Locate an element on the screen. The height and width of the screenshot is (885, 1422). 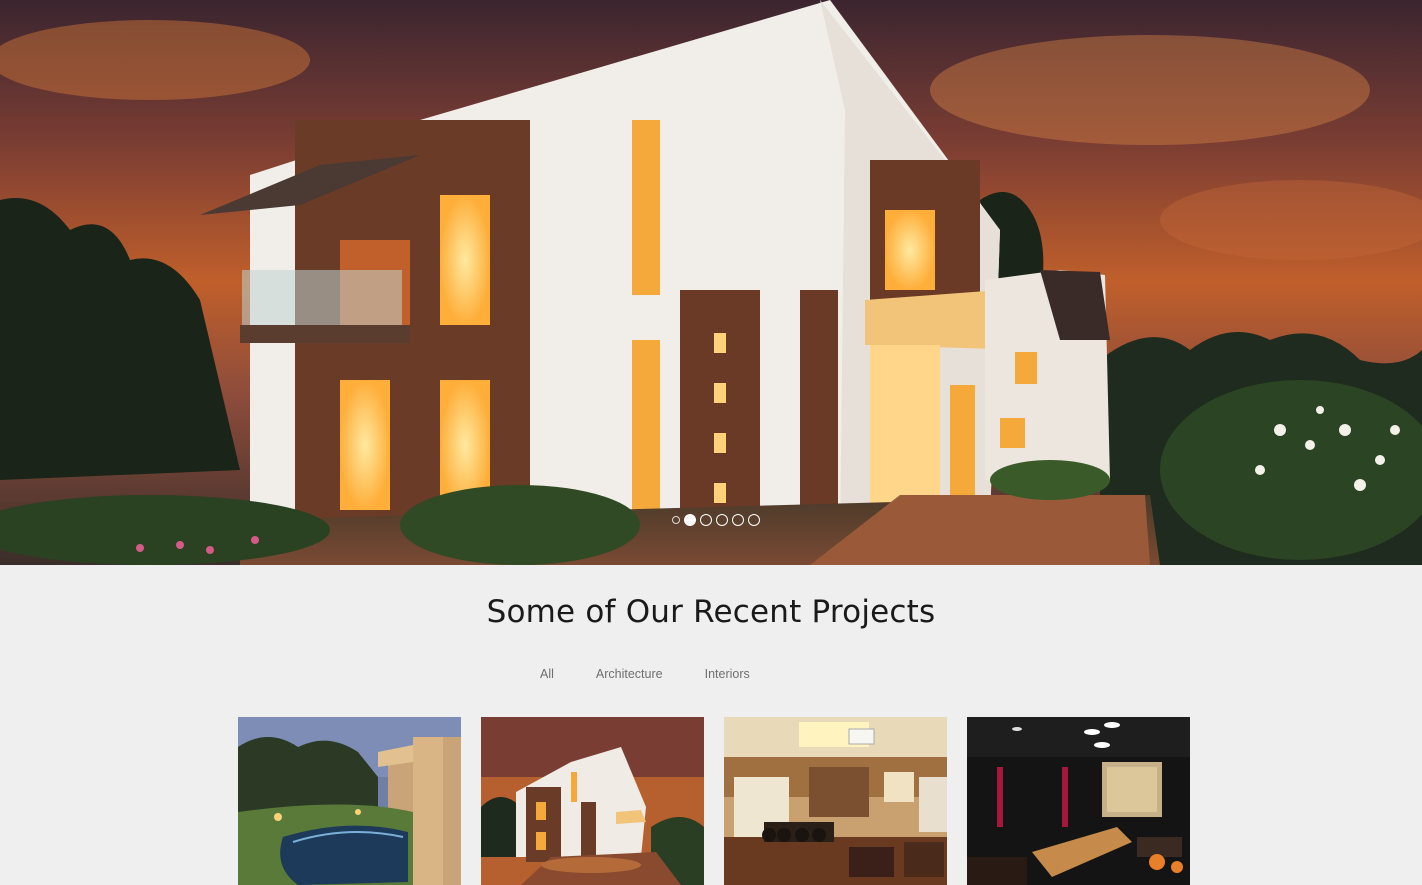
filter-interiors: Interiors is located at coordinates (727, 674).